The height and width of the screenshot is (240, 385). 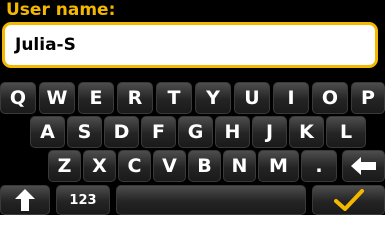 I want to click on key-l: L, so click(x=346, y=132).